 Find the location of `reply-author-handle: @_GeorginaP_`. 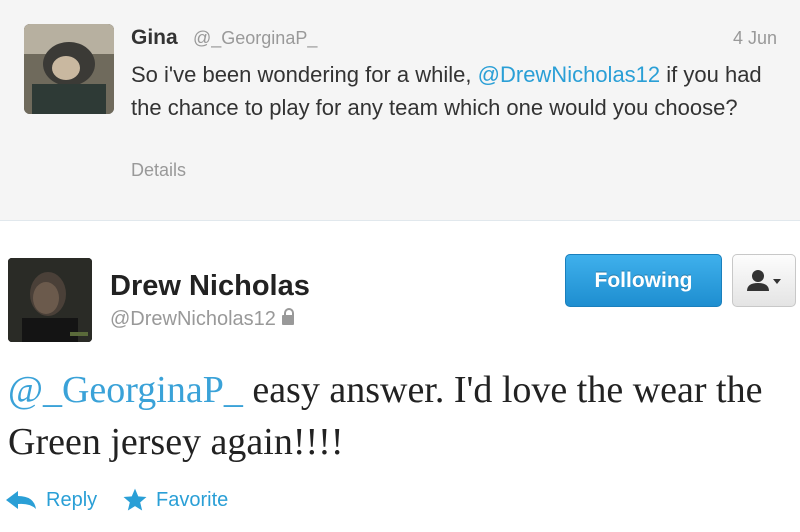

reply-author-handle: @_GeorginaP_ is located at coordinates (255, 38).